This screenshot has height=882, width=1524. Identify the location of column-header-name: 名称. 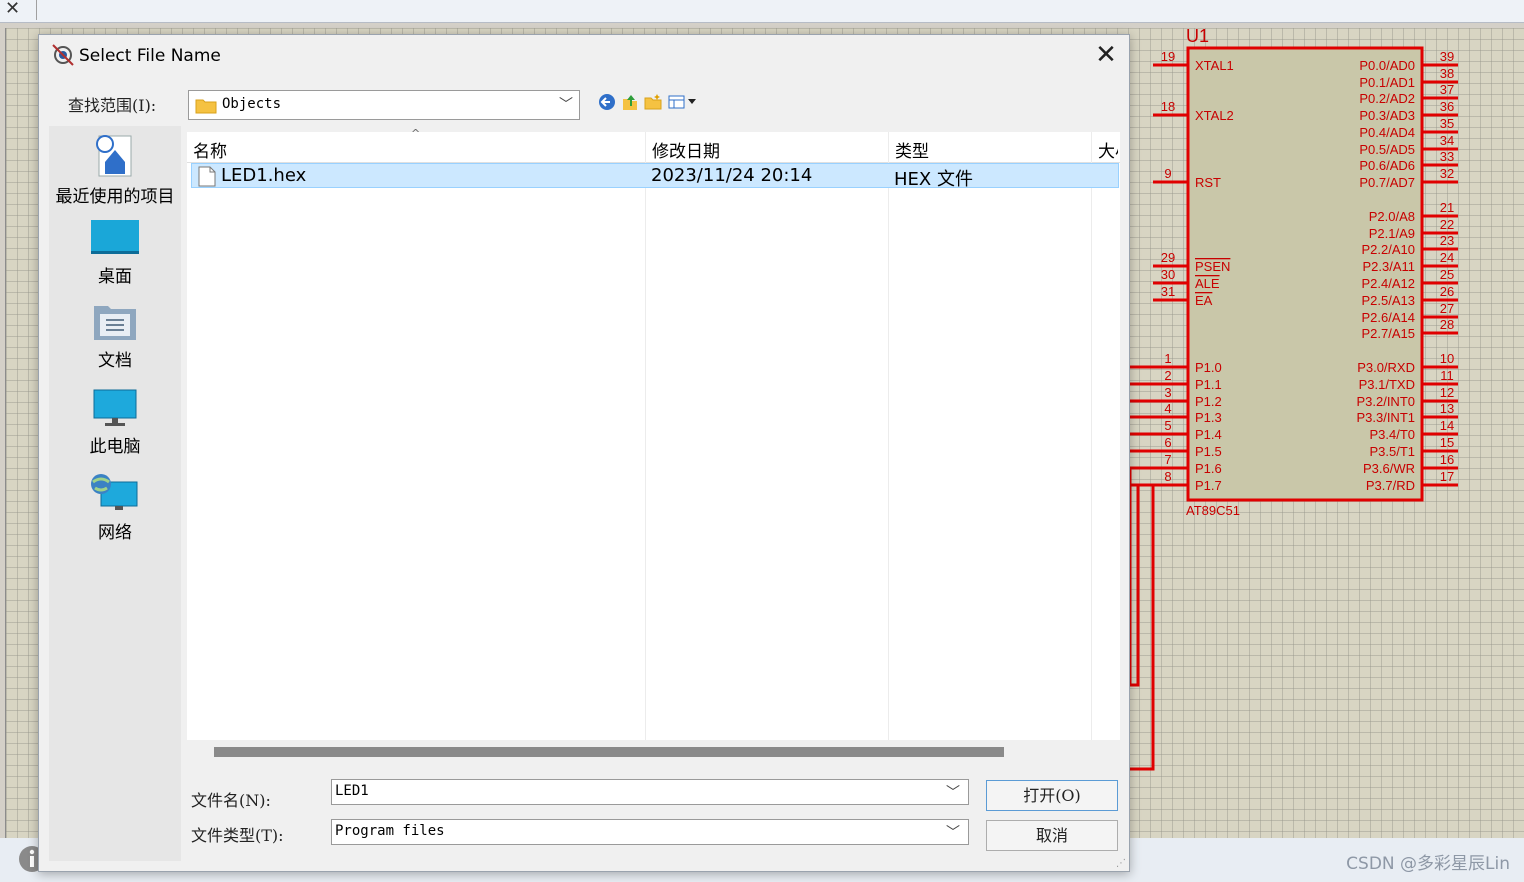
(210, 149).